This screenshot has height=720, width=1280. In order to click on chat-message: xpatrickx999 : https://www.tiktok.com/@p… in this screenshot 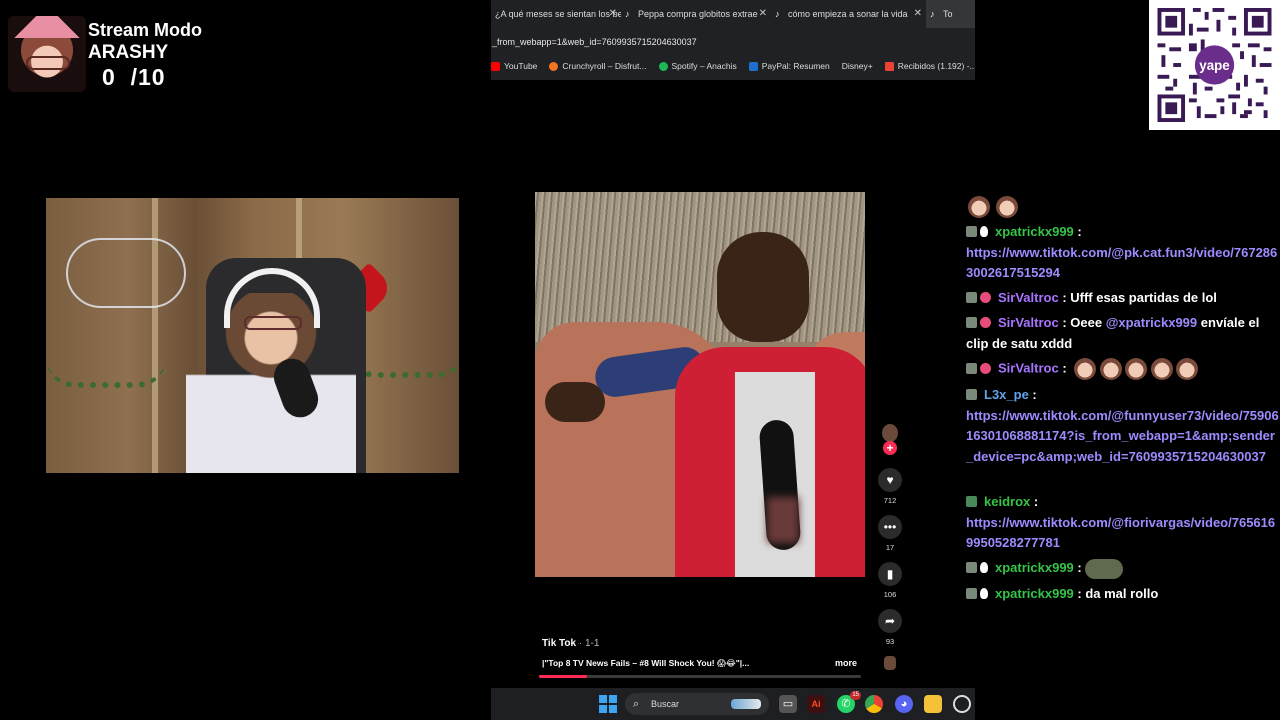, I will do `click(1122, 251)`.